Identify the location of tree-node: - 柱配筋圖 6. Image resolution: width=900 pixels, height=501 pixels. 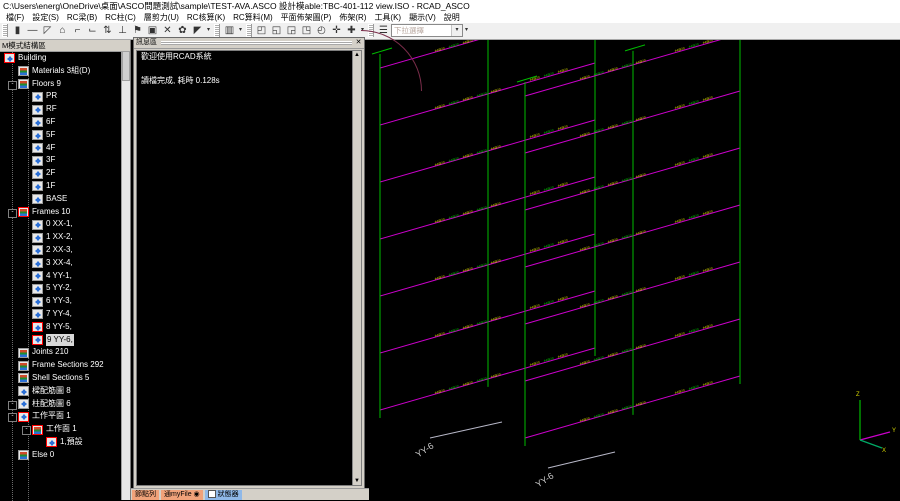
(65, 404).